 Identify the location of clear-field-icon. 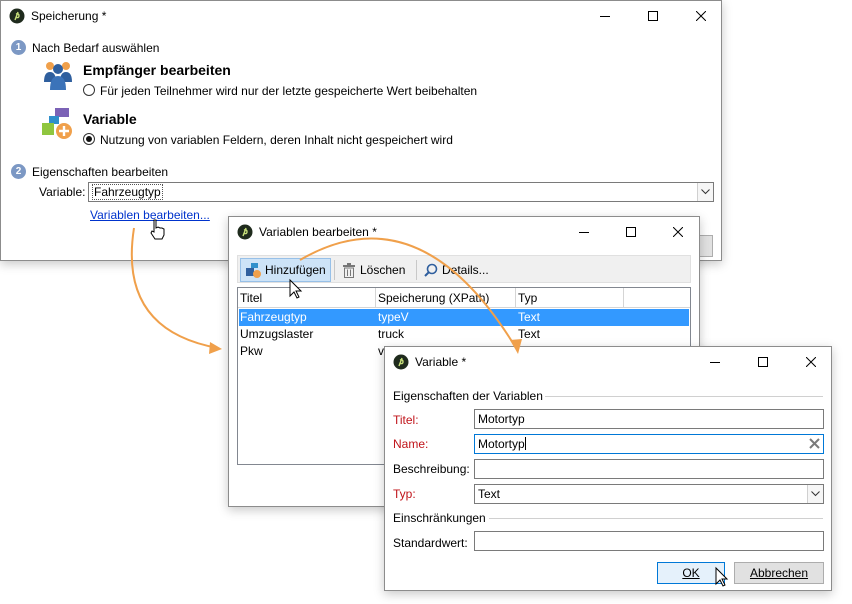
(814, 443).